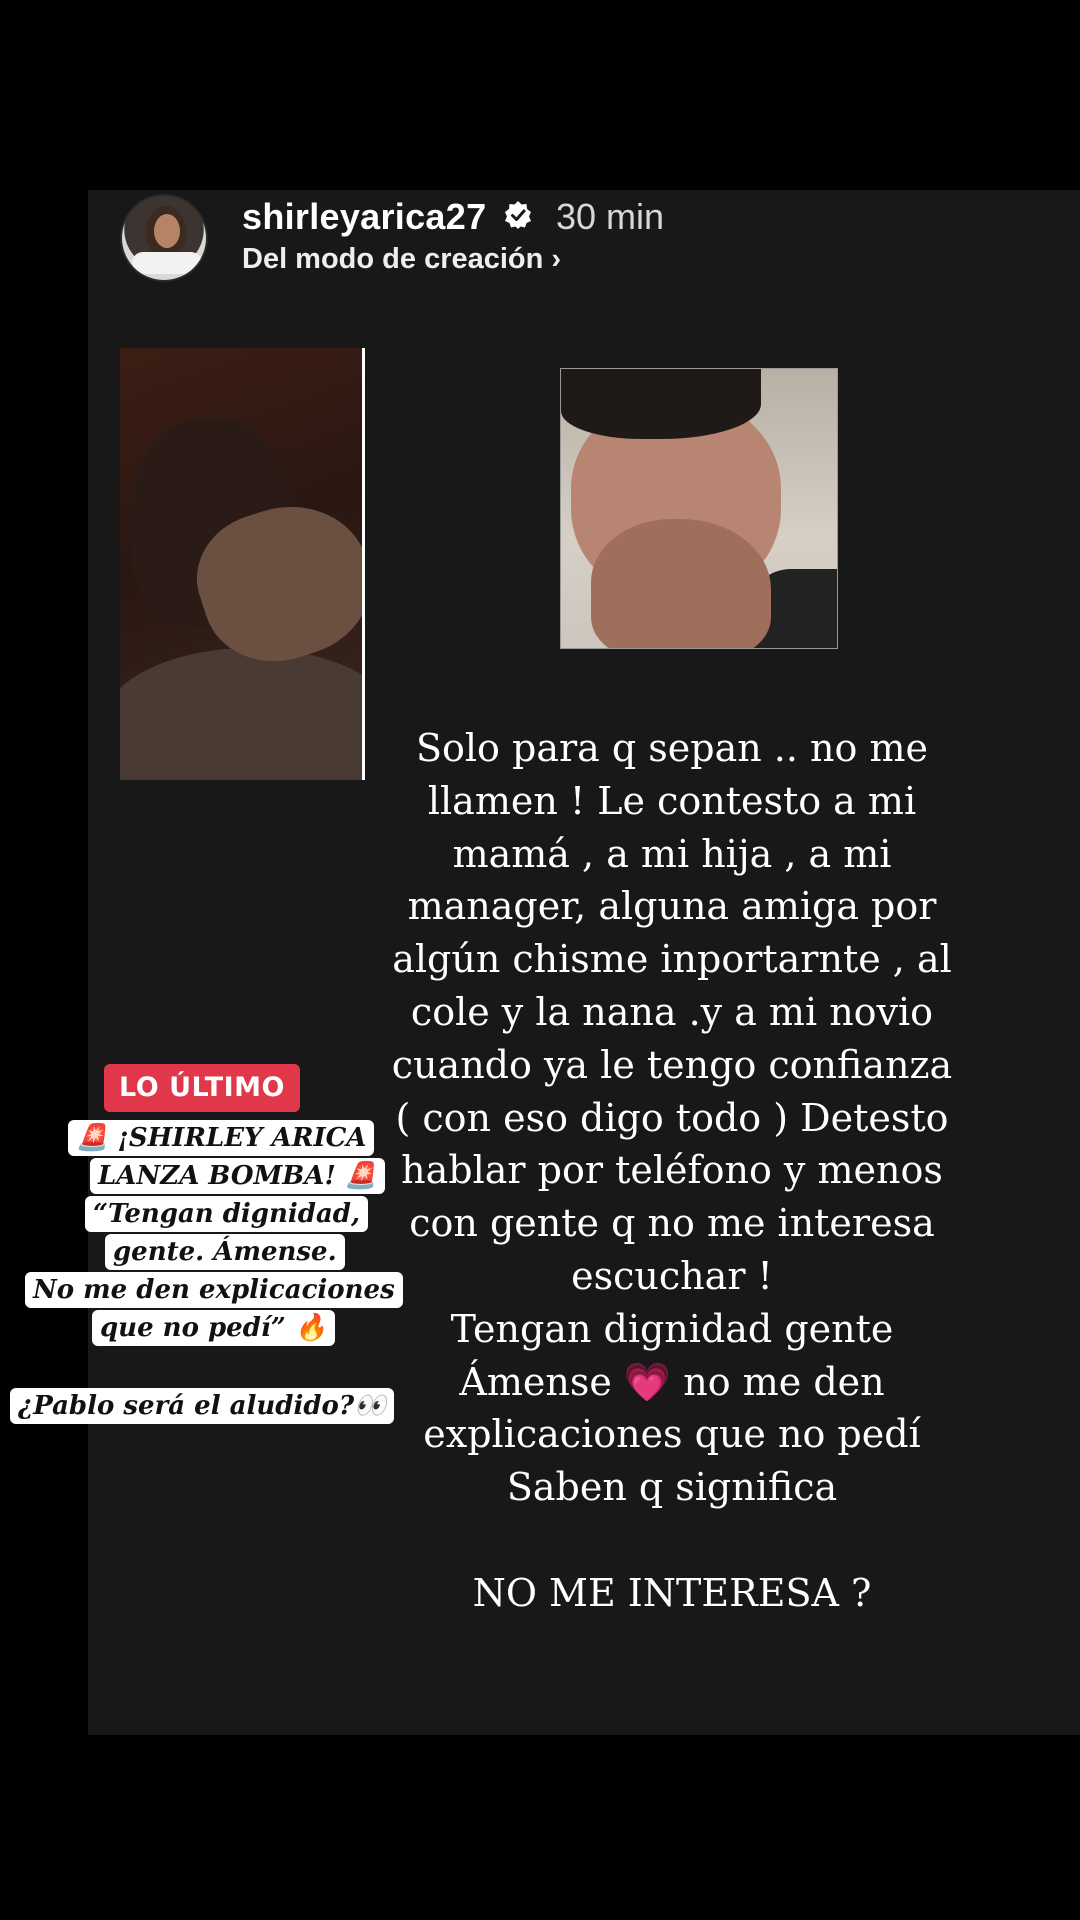 Image resolution: width=1080 pixels, height=1920 pixels. Describe the element at coordinates (214, 1290) in the screenshot. I see `caption-line: No me den explicaciones` at that location.